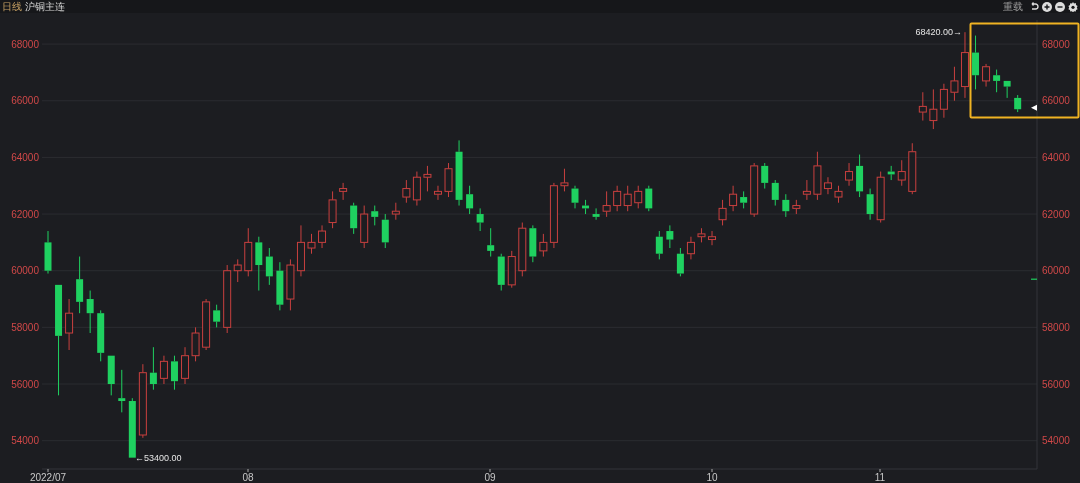 Image resolution: width=1080 pixels, height=483 pixels. I want to click on last-price-marker, so click(1034, 107).